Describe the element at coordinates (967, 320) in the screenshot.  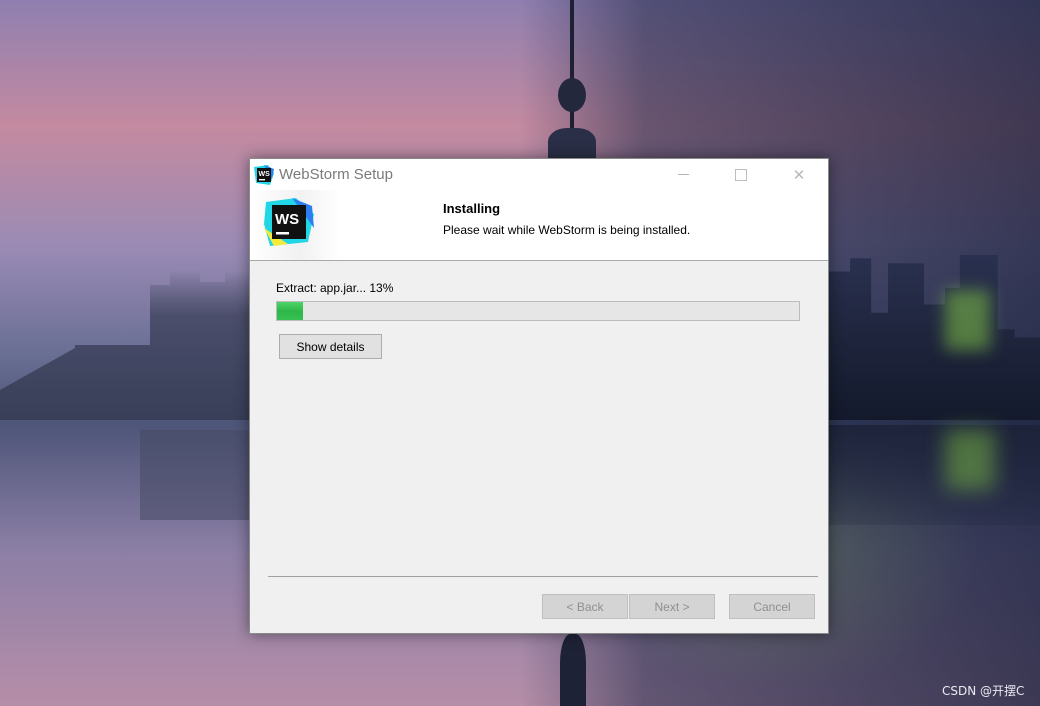
I see `right-skyline-glow` at that location.